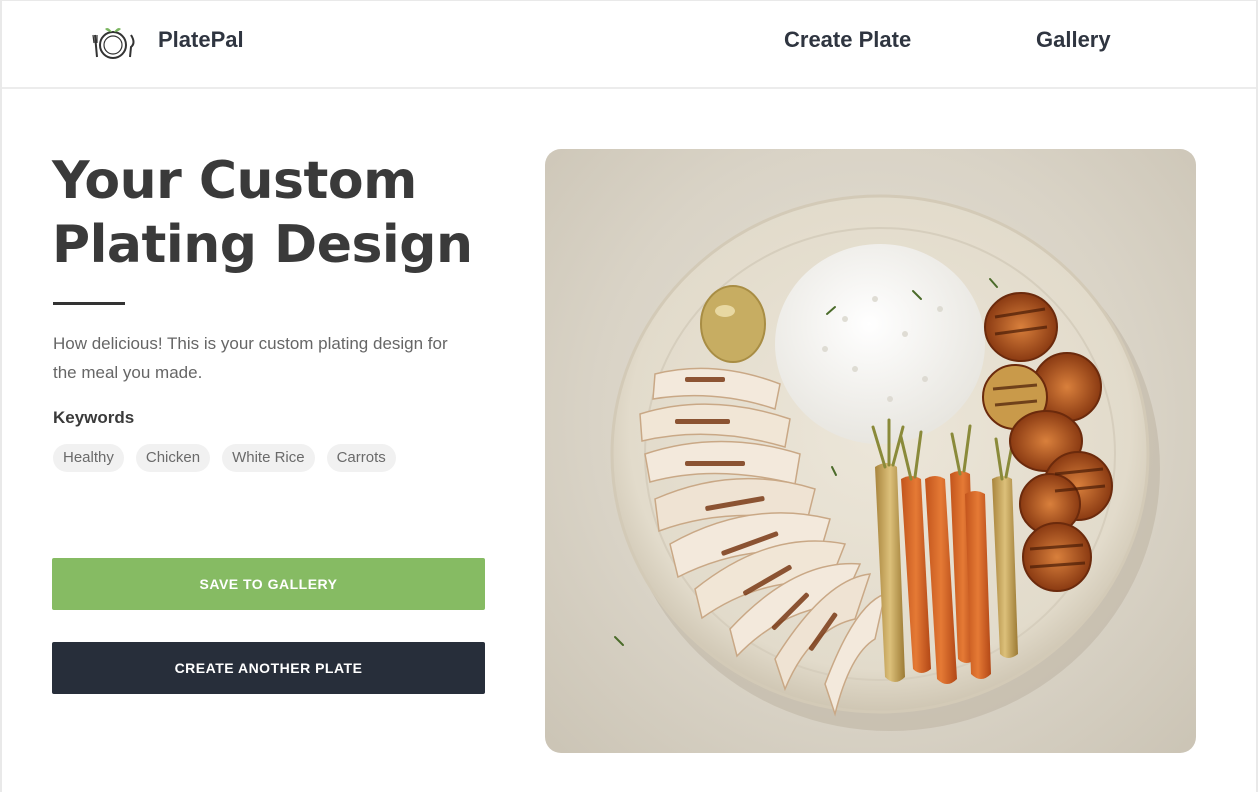 The height and width of the screenshot is (792, 1258). I want to click on save-to-gallery-button: SAVE TO GALLERY, so click(268, 584).